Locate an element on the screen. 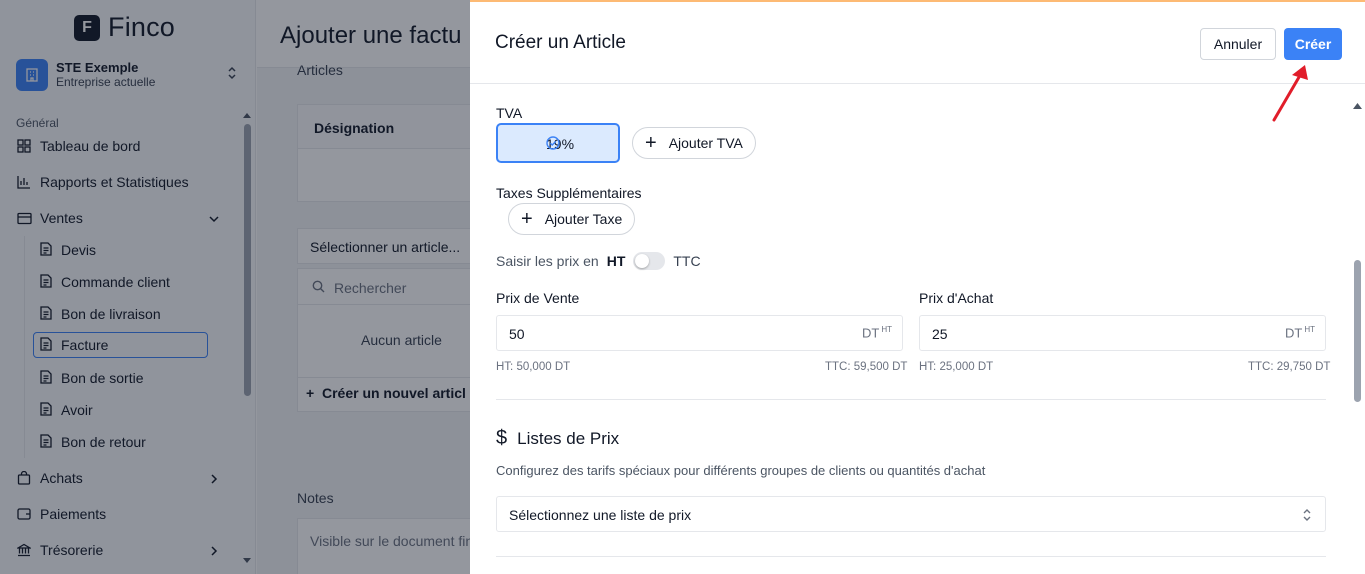  price-list-select-value: Sélectionnez une liste de prix is located at coordinates (600, 515).